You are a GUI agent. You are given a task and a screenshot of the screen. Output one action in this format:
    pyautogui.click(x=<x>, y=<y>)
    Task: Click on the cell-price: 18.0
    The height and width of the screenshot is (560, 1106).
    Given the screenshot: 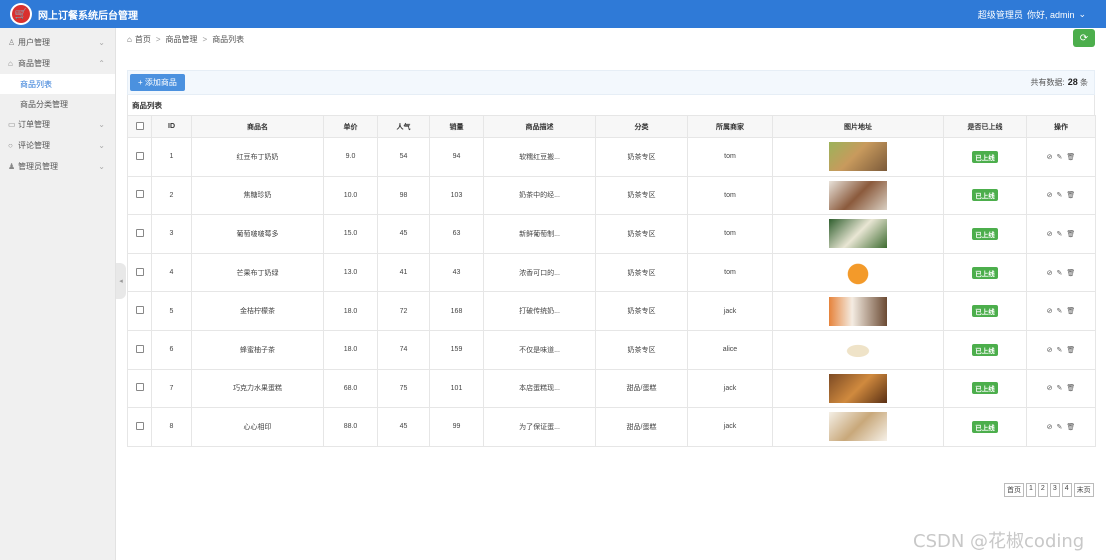 What is the action you would take?
    pyautogui.click(x=350, y=349)
    